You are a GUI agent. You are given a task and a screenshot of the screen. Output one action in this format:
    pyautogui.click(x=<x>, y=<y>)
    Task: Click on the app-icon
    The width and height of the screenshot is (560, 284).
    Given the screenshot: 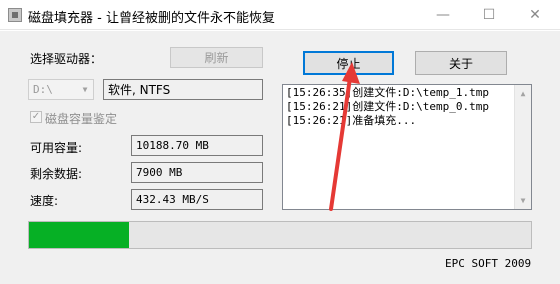 What is the action you would take?
    pyautogui.click(x=15, y=15)
    